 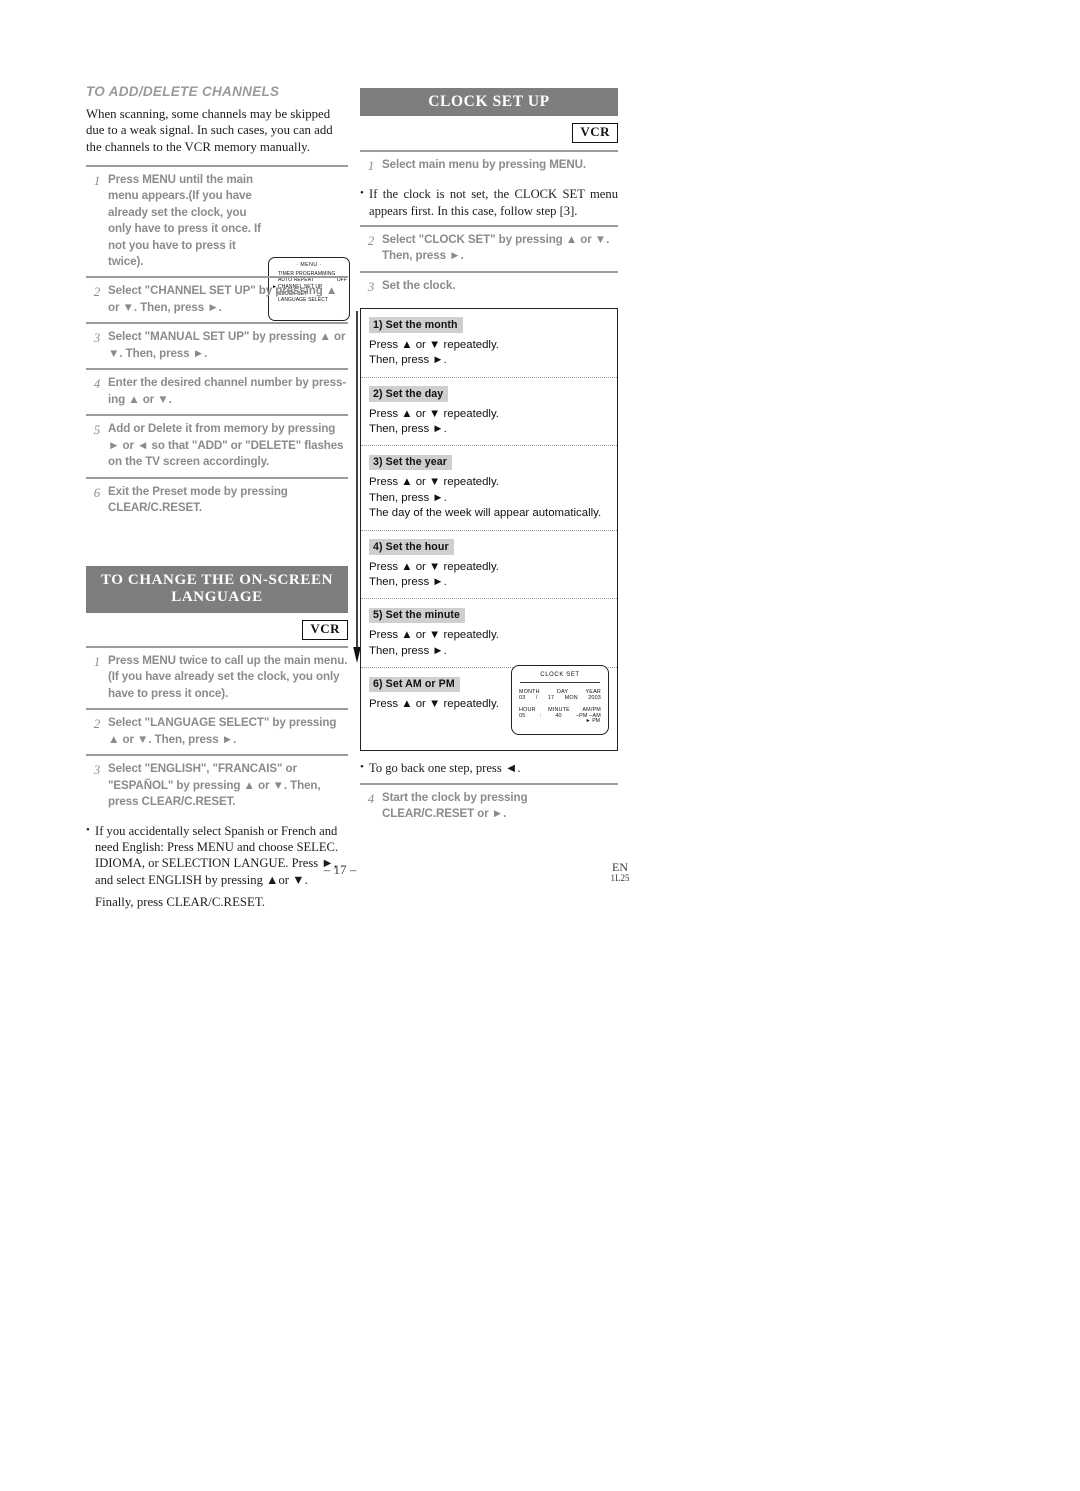 I want to click on step-item: 1 Select main menu by pressing MENU., so click(x=489, y=165).